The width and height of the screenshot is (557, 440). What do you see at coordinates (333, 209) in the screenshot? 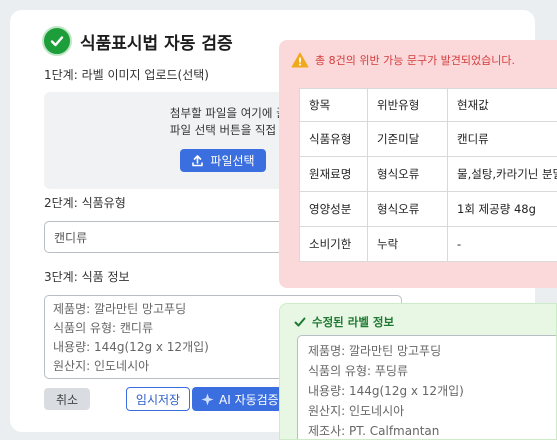
I see `table-cell: 영양성분` at bounding box center [333, 209].